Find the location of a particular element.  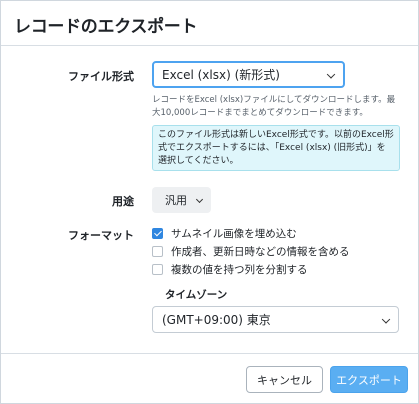

purpose-dropdown-button: 汎用 is located at coordinates (181, 200).